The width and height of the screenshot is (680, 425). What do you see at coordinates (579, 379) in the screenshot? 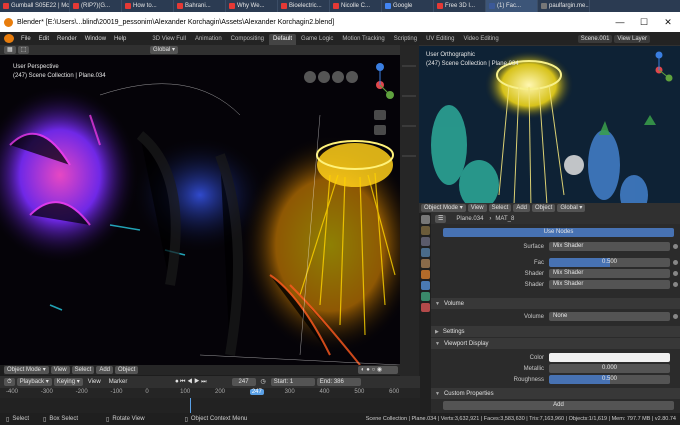
I see `roughness-slider-fill` at bounding box center [579, 379].